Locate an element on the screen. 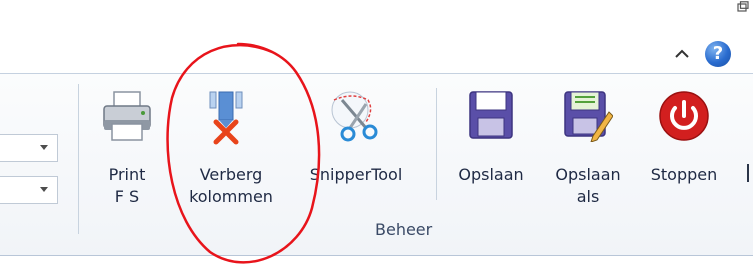 The image size is (753, 271). collapse-ribbon-icon is located at coordinates (682, 54).